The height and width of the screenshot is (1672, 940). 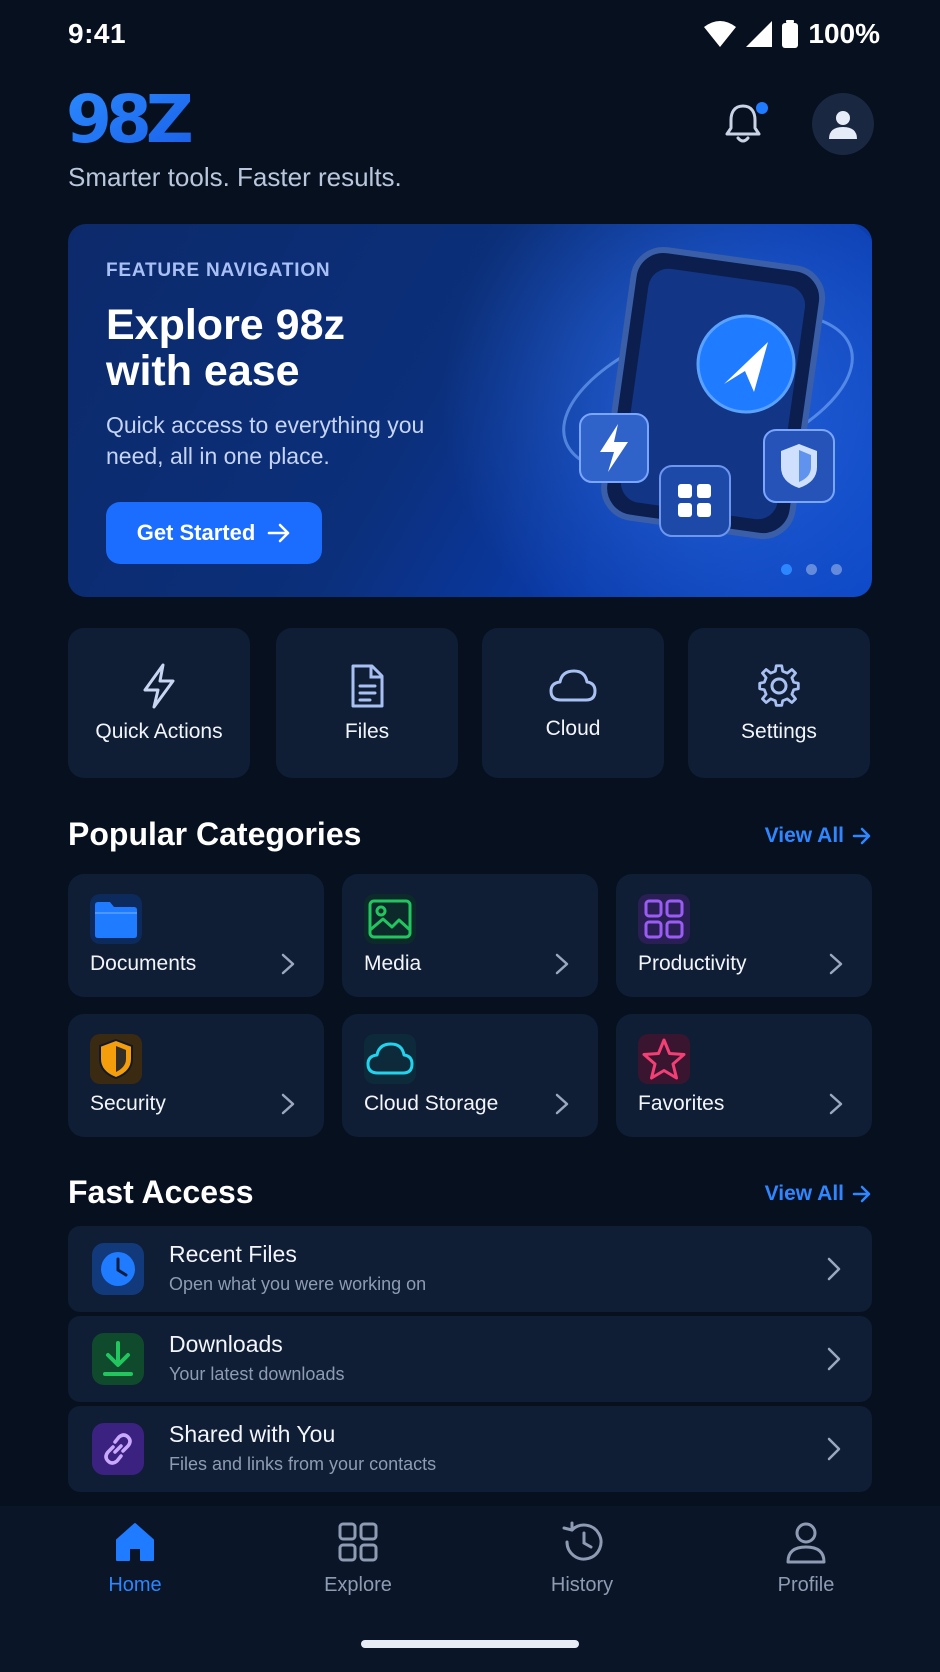 What do you see at coordinates (367, 731) in the screenshot?
I see `tile-label: Files` at bounding box center [367, 731].